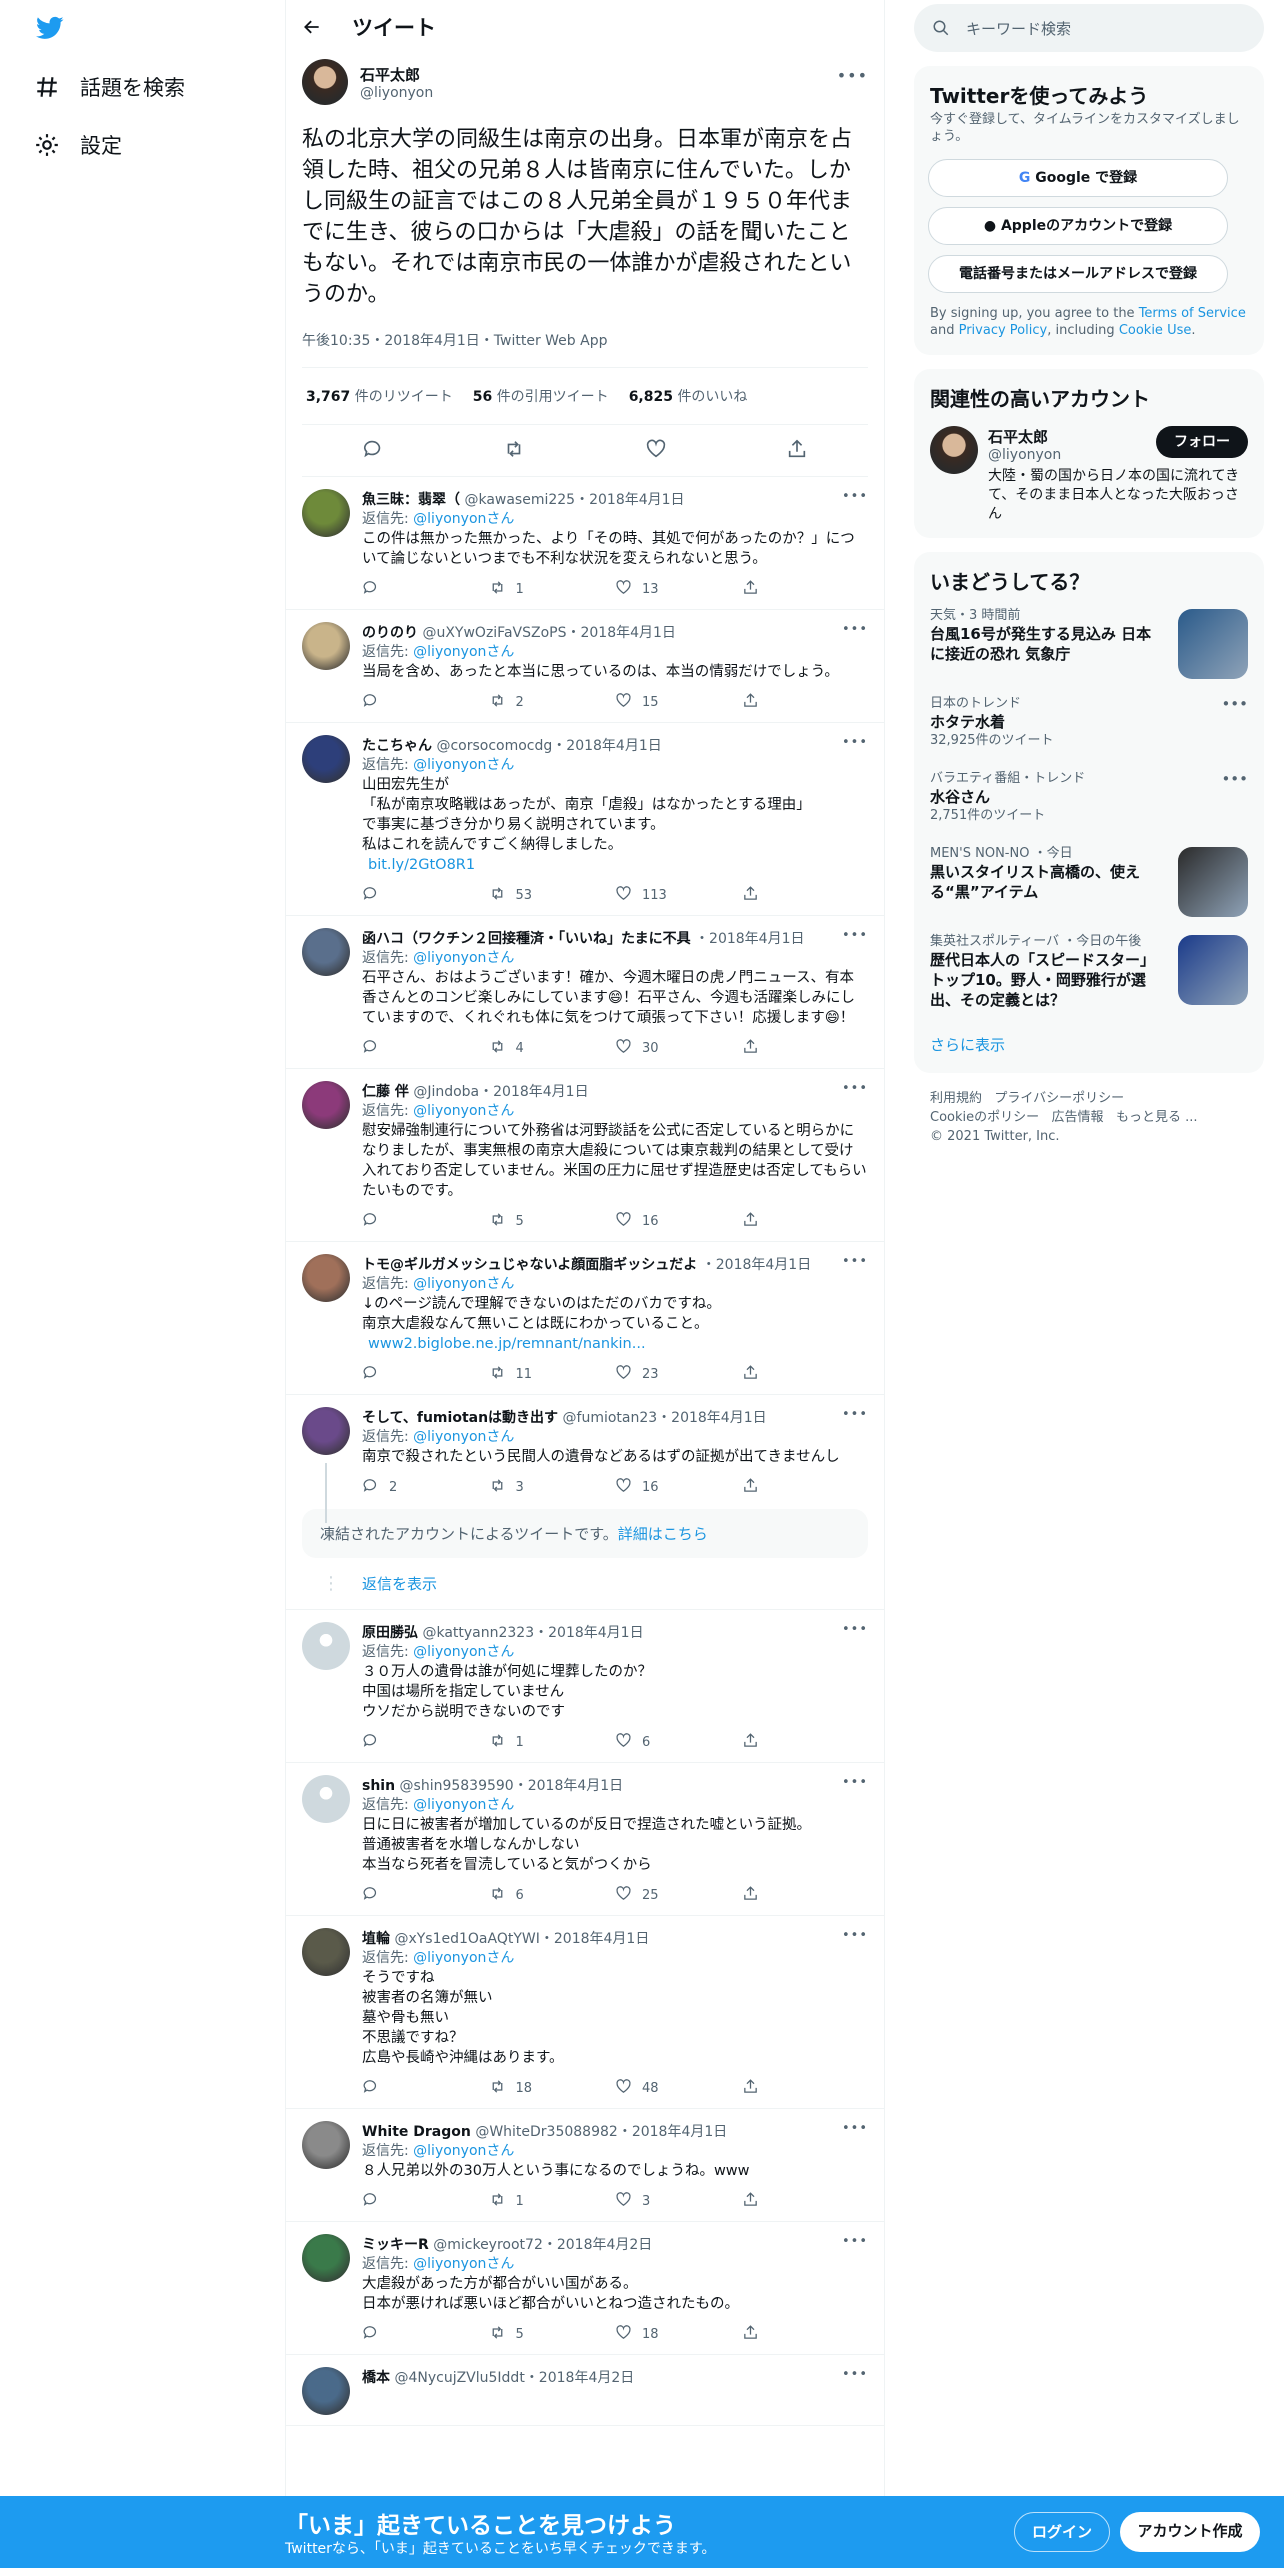 The height and width of the screenshot is (2568, 1284). Describe the element at coordinates (678, 895) in the screenshot. I see `like-button: 113` at that location.